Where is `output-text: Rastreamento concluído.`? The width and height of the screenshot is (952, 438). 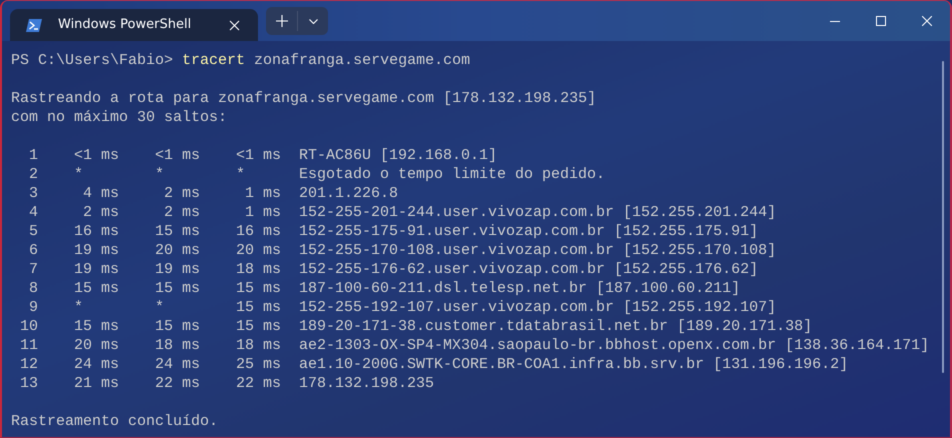
output-text: Rastreamento concluído. is located at coordinates (114, 421).